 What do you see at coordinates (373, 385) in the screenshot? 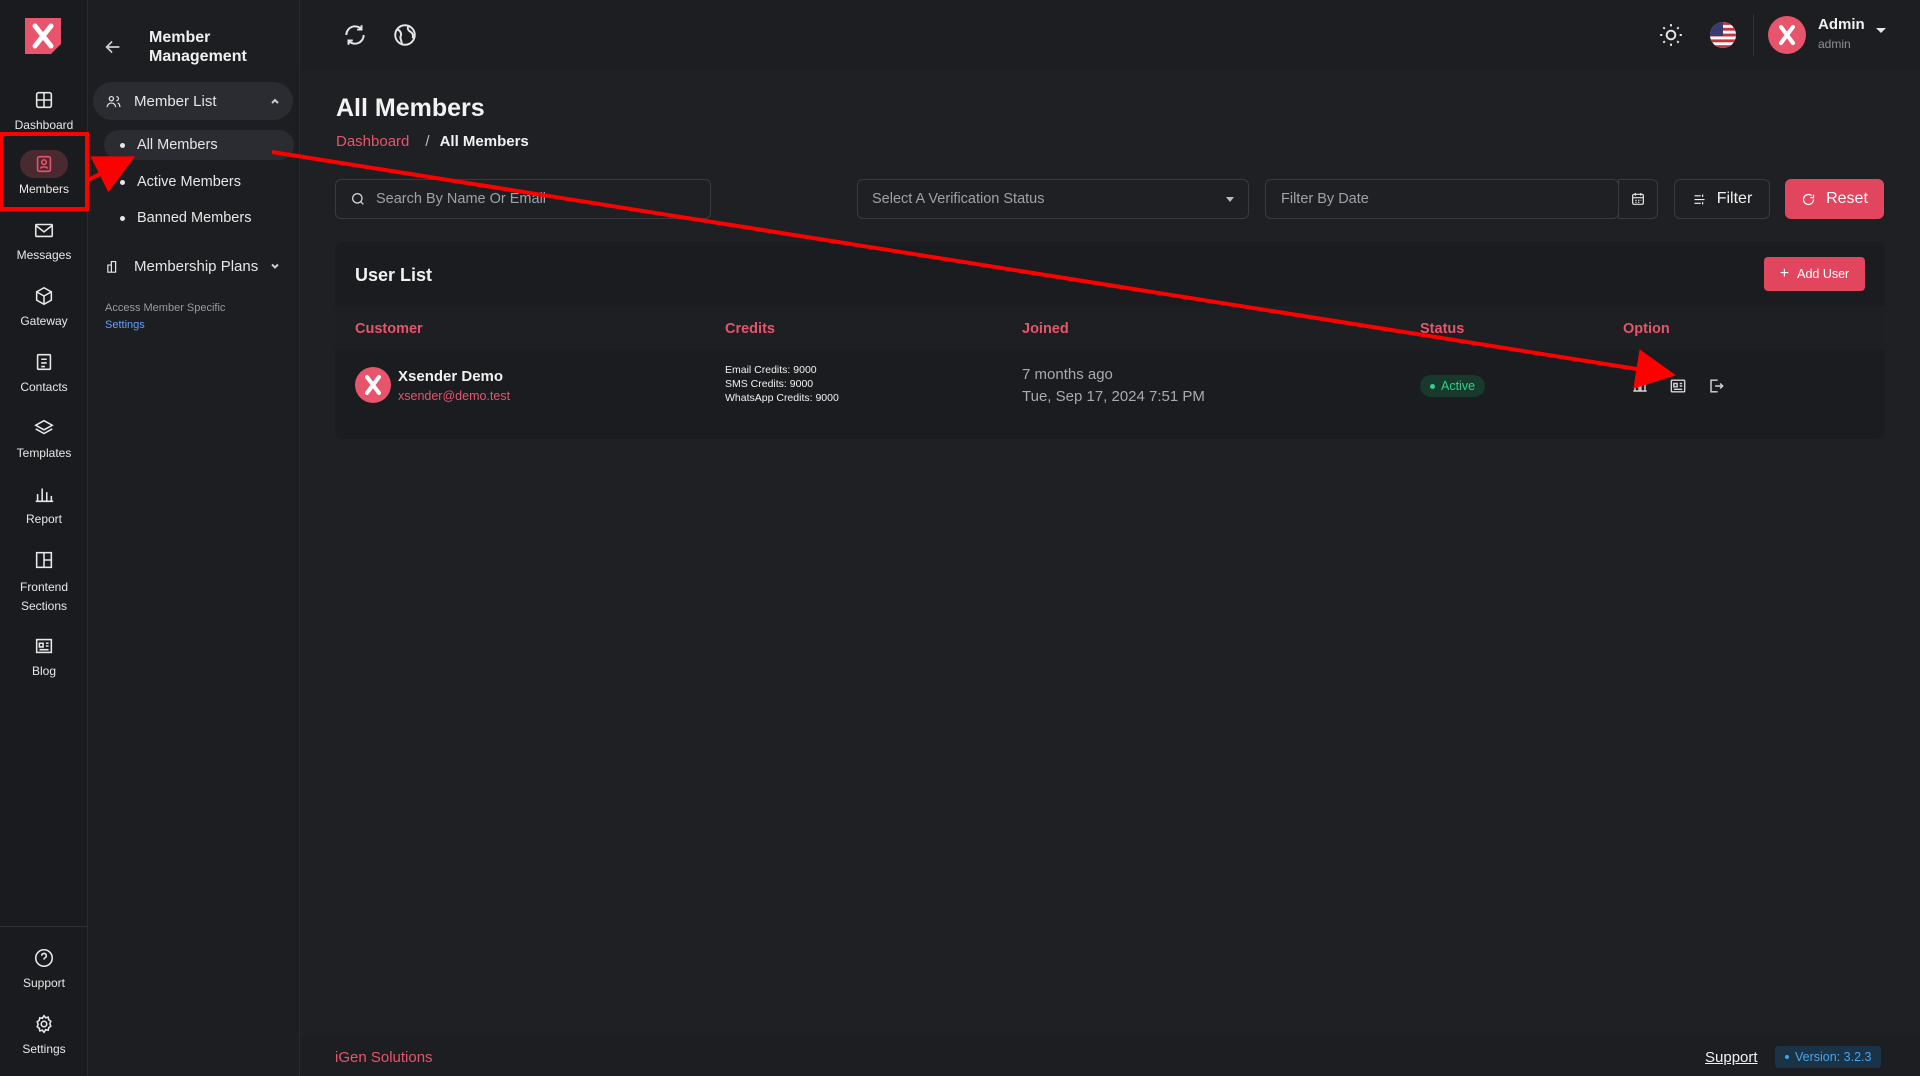
I see `customer-avatar` at bounding box center [373, 385].